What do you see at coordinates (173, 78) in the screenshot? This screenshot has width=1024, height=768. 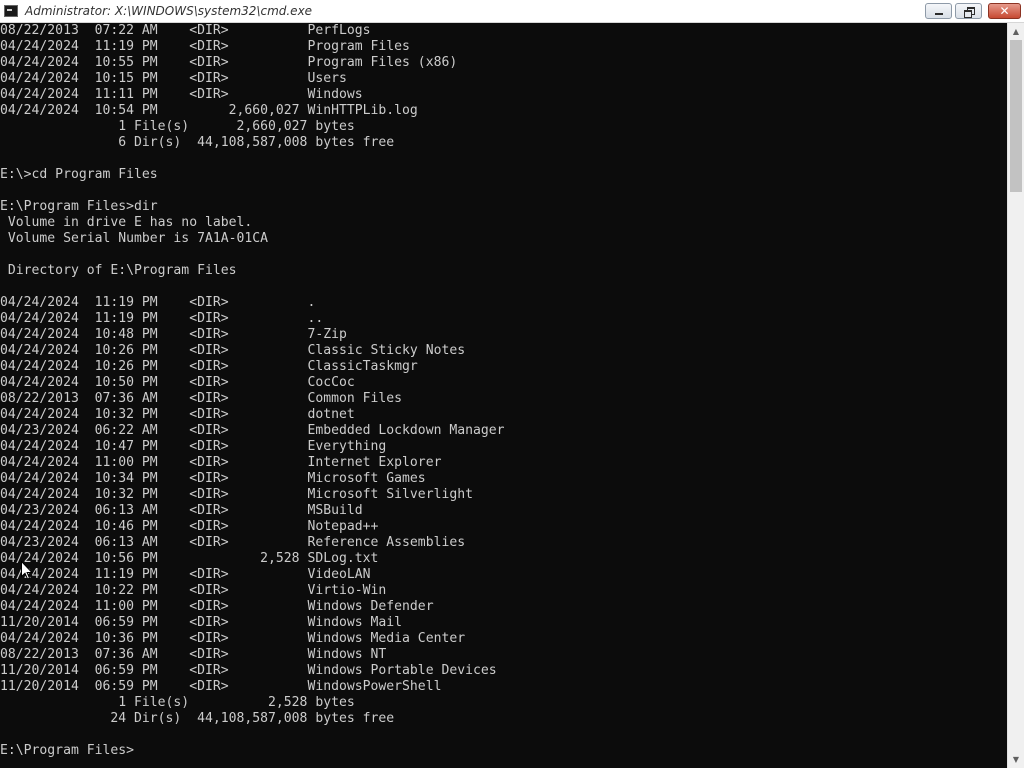 I see `console-line: 04/24/2024 10:15 PM <DIR> Users` at bounding box center [173, 78].